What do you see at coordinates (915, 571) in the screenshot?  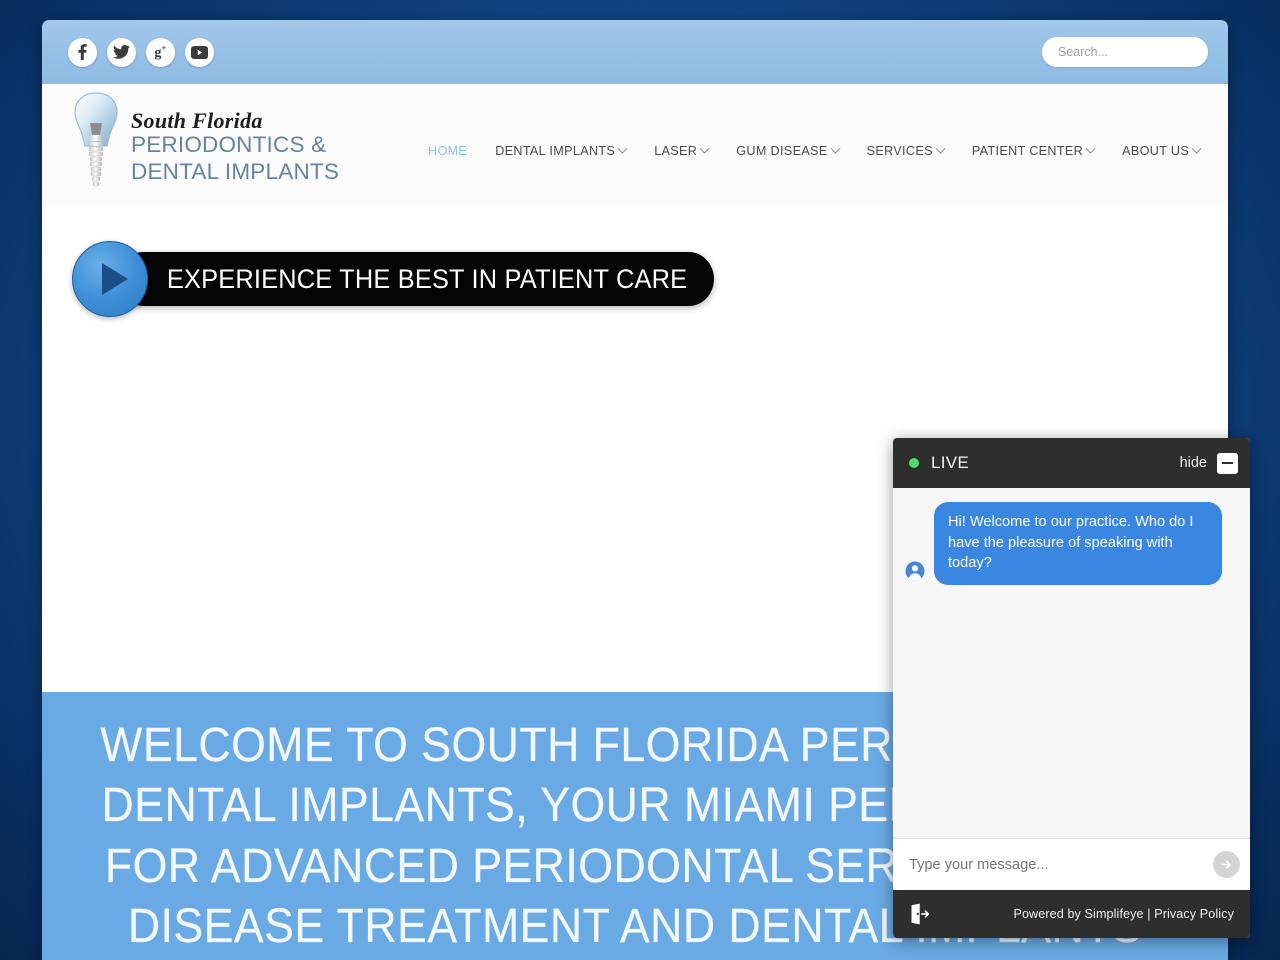 I see `user-avatar-icon` at bounding box center [915, 571].